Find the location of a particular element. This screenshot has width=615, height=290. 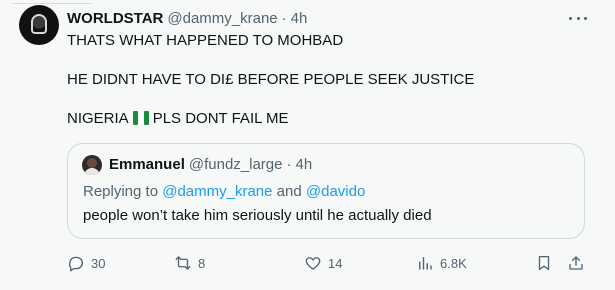

author-display-name: WORLDSTAR is located at coordinates (115, 18).